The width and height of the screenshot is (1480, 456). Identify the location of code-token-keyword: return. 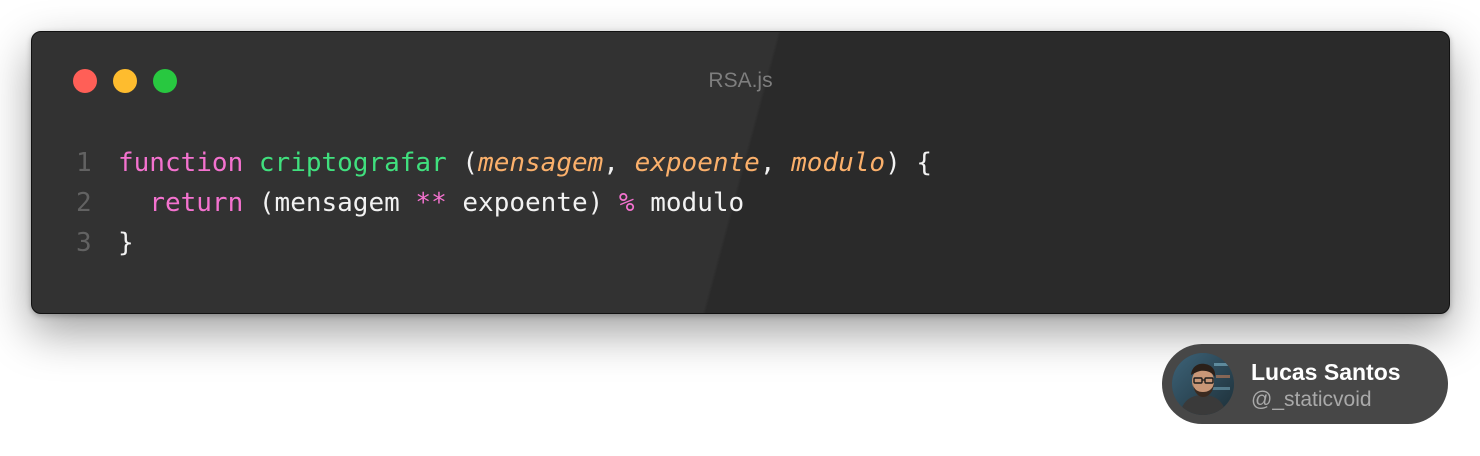
(196, 203).